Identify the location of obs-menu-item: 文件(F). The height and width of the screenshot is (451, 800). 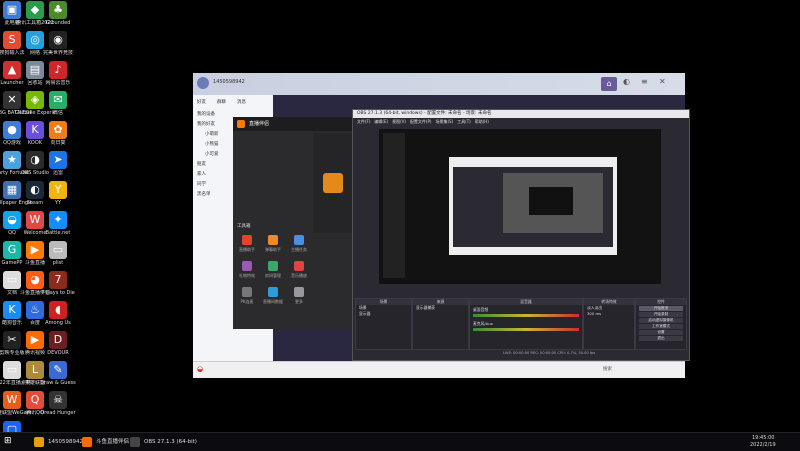
(363, 121).